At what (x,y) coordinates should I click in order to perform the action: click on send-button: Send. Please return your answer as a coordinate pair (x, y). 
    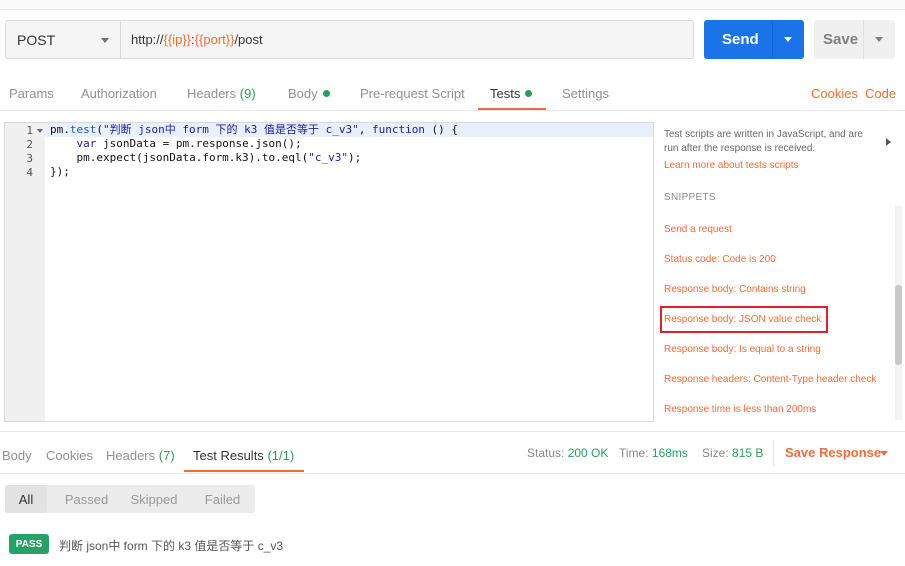
    Looking at the image, I should click on (754, 39).